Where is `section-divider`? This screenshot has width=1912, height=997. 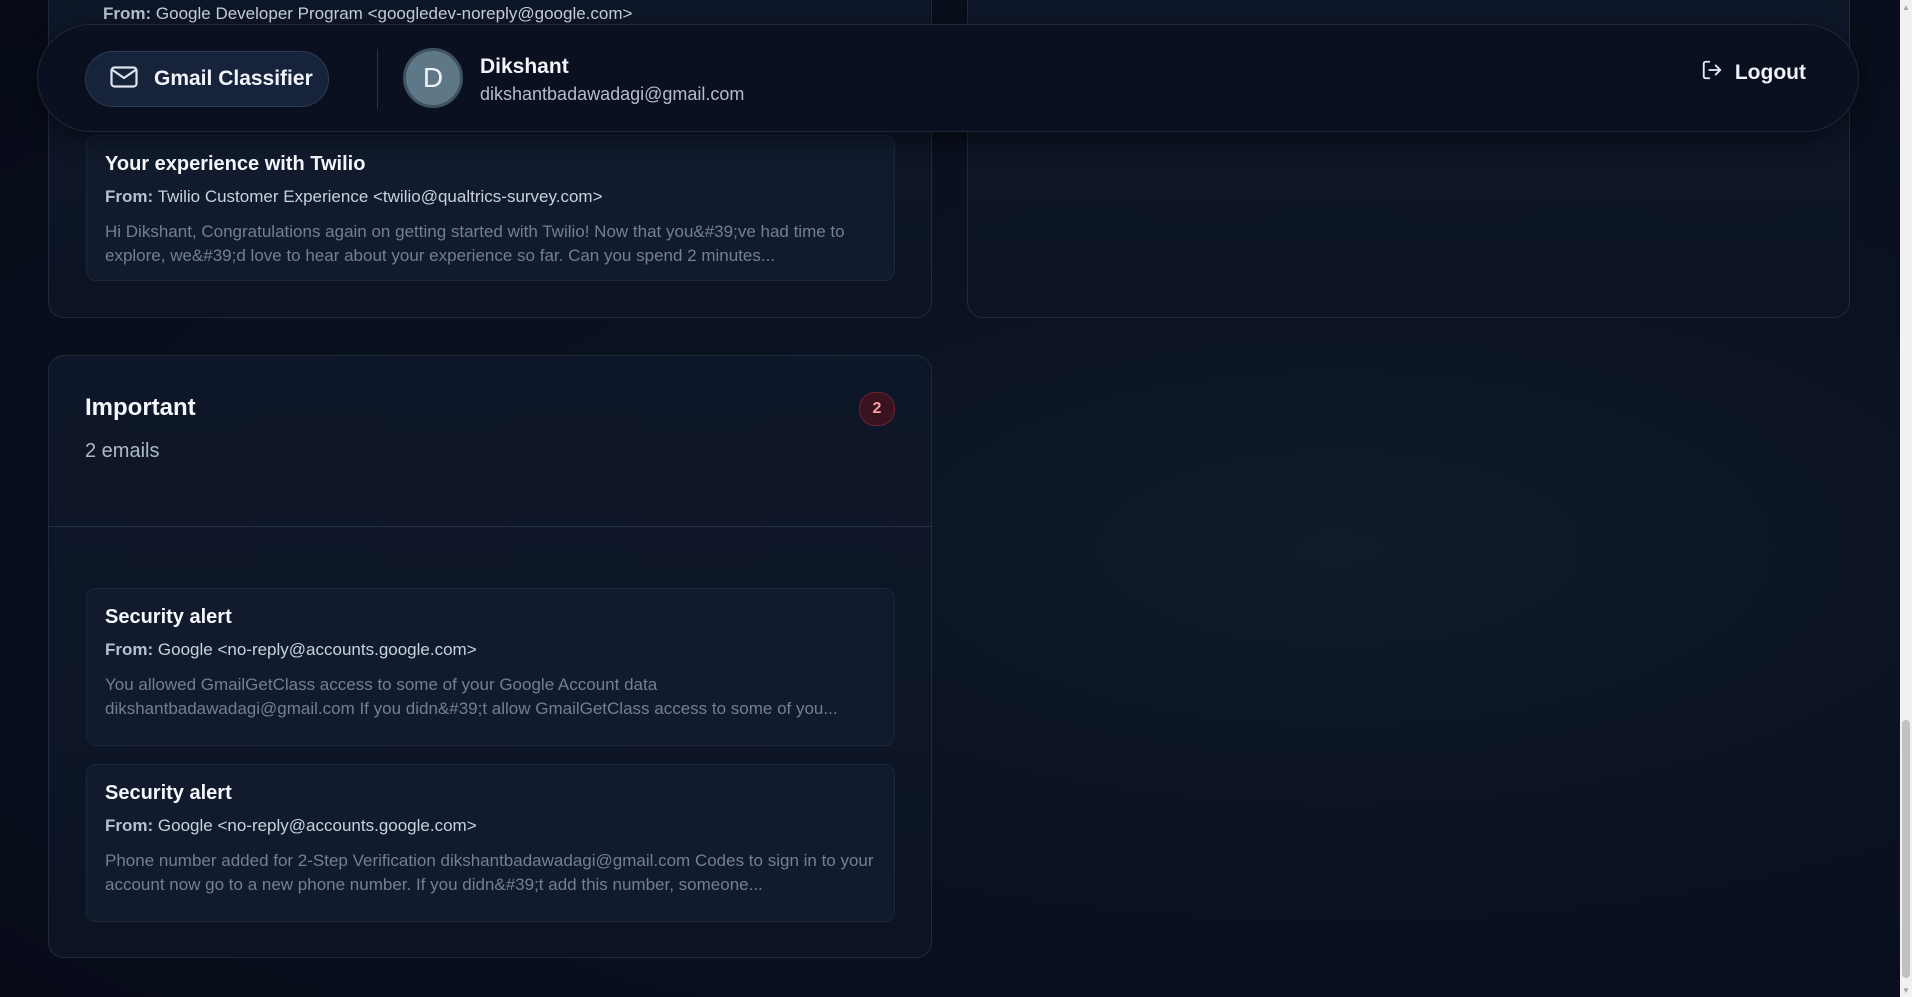 section-divider is located at coordinates (490, 526).